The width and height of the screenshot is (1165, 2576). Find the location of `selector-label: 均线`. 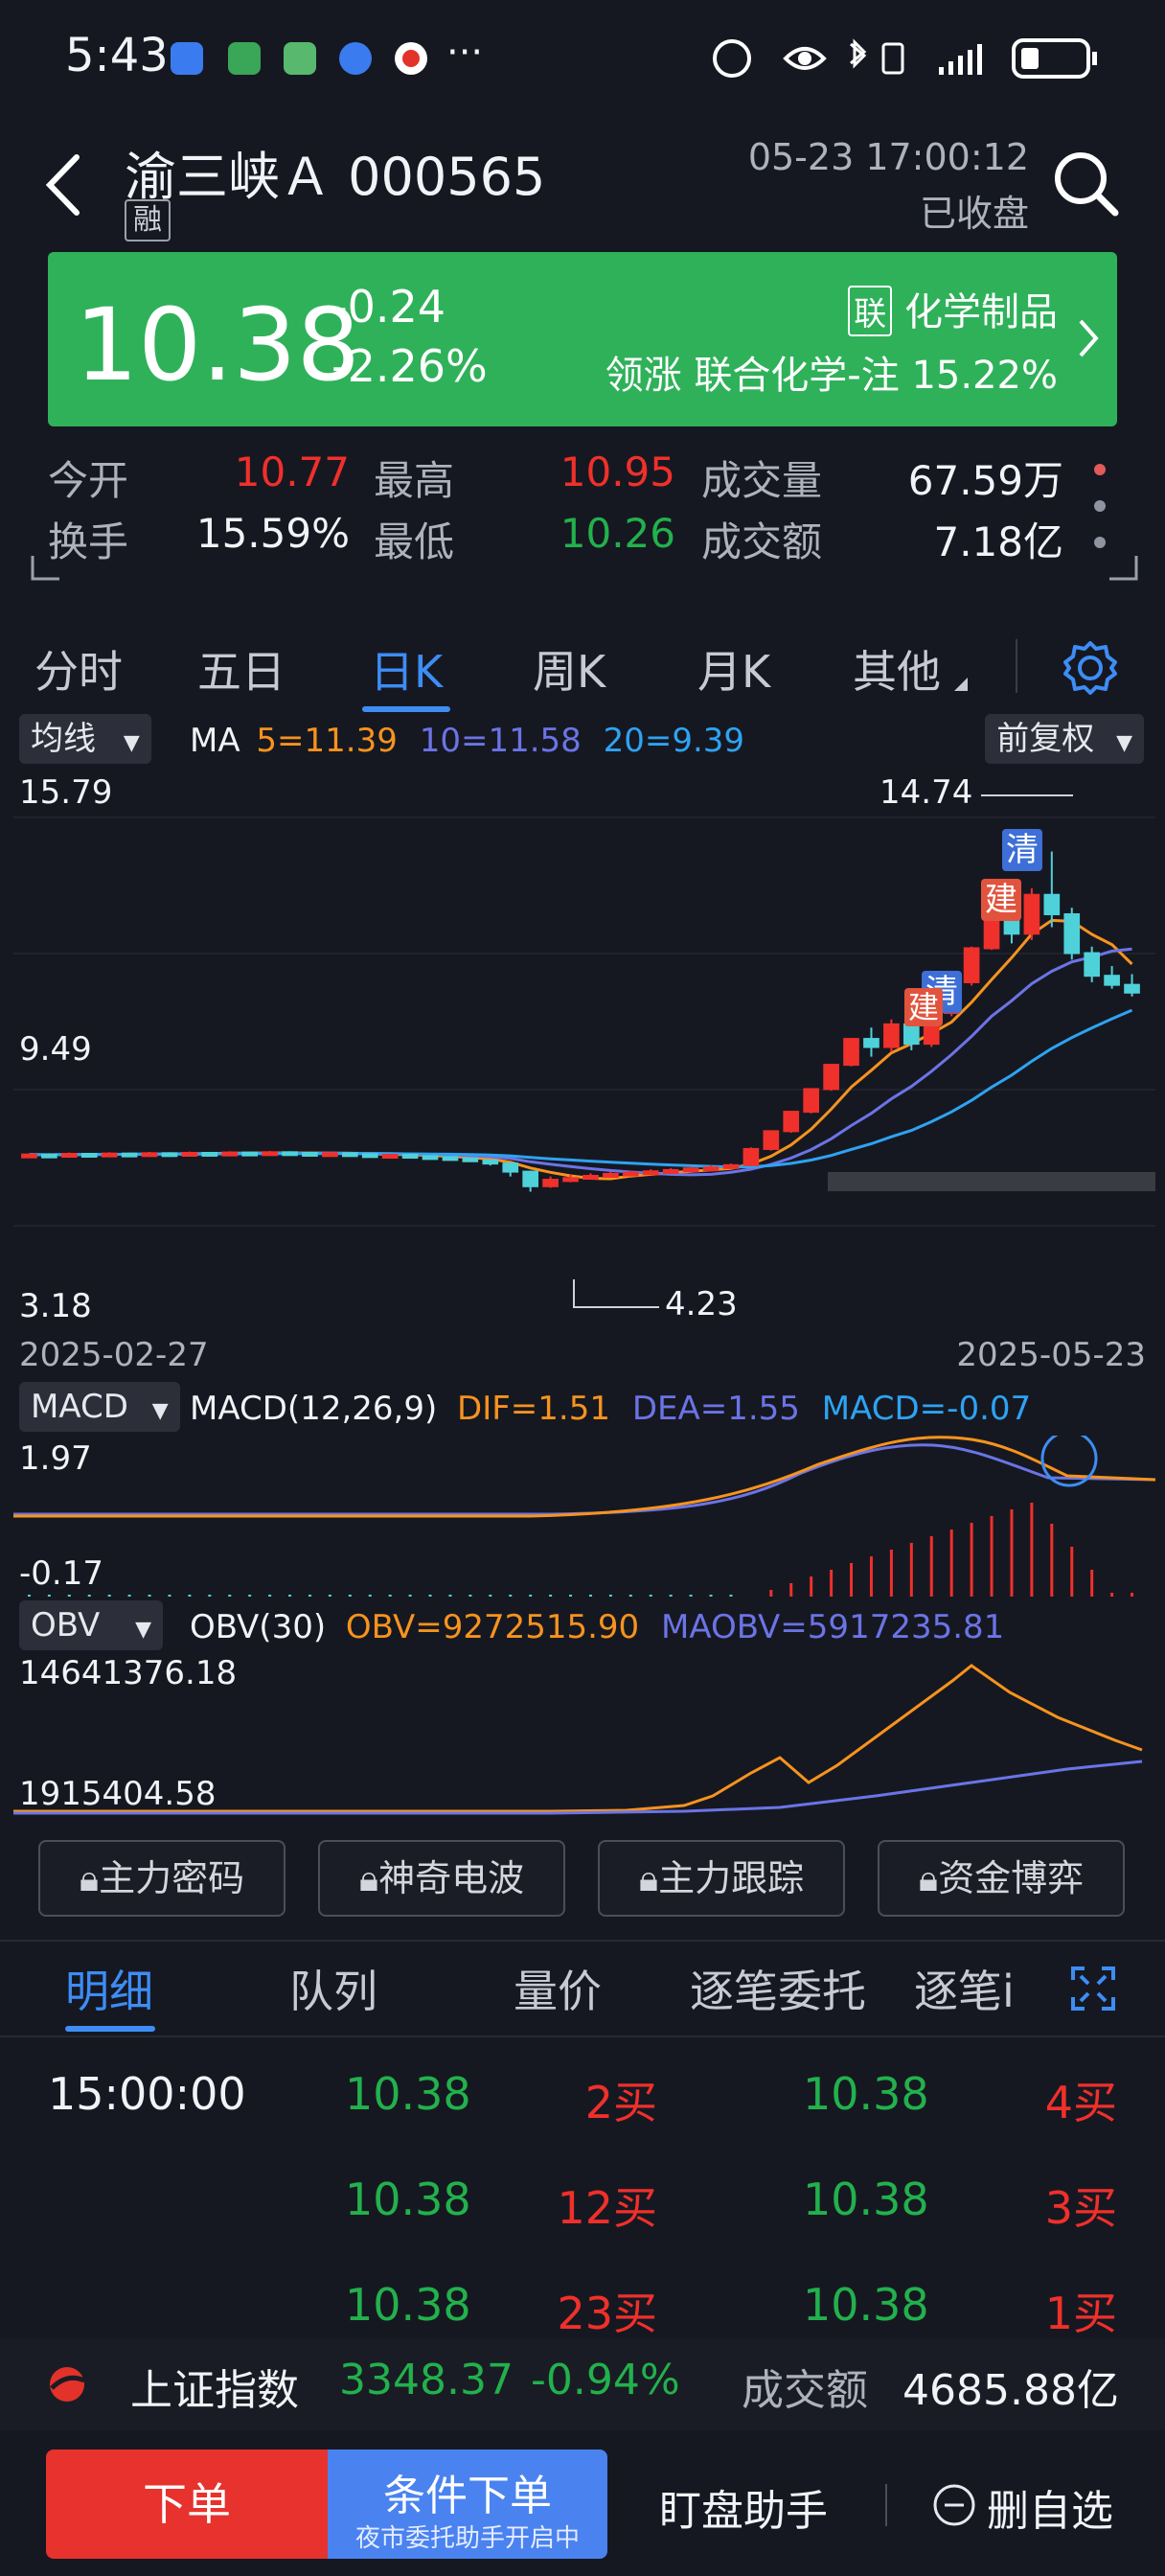

selector-label: 均线 is located at coordinates (64, 739).